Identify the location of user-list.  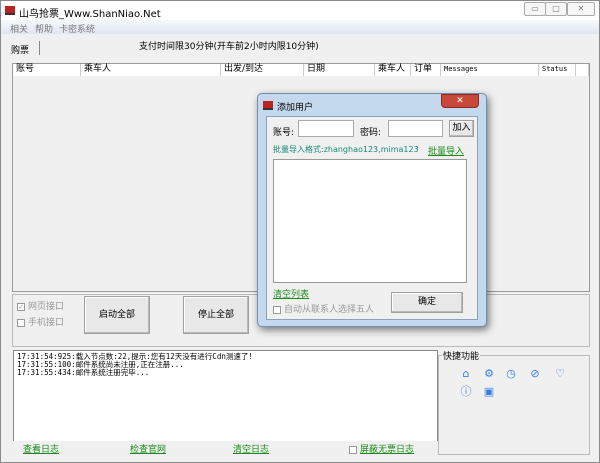
(370, 221).